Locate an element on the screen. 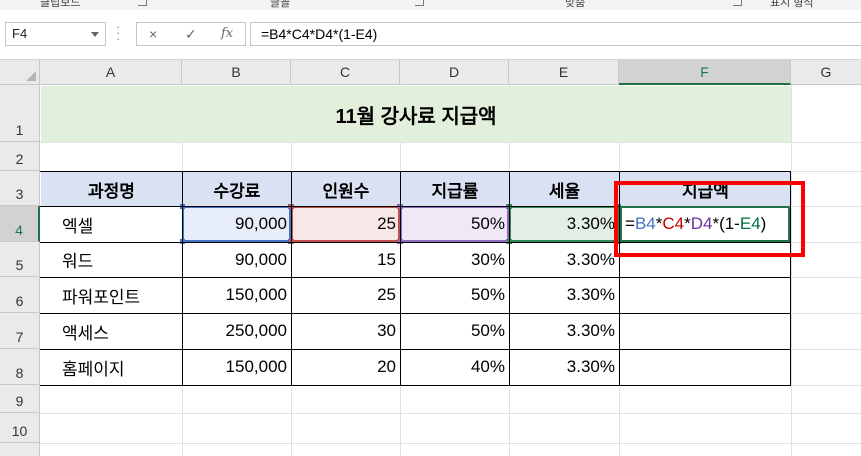 This screenshot has height=456, width=861. formula-bar: F4 · · · × ✓ fx =B4*C4*D4*(1-E4) is located at coordinates (430, 35).